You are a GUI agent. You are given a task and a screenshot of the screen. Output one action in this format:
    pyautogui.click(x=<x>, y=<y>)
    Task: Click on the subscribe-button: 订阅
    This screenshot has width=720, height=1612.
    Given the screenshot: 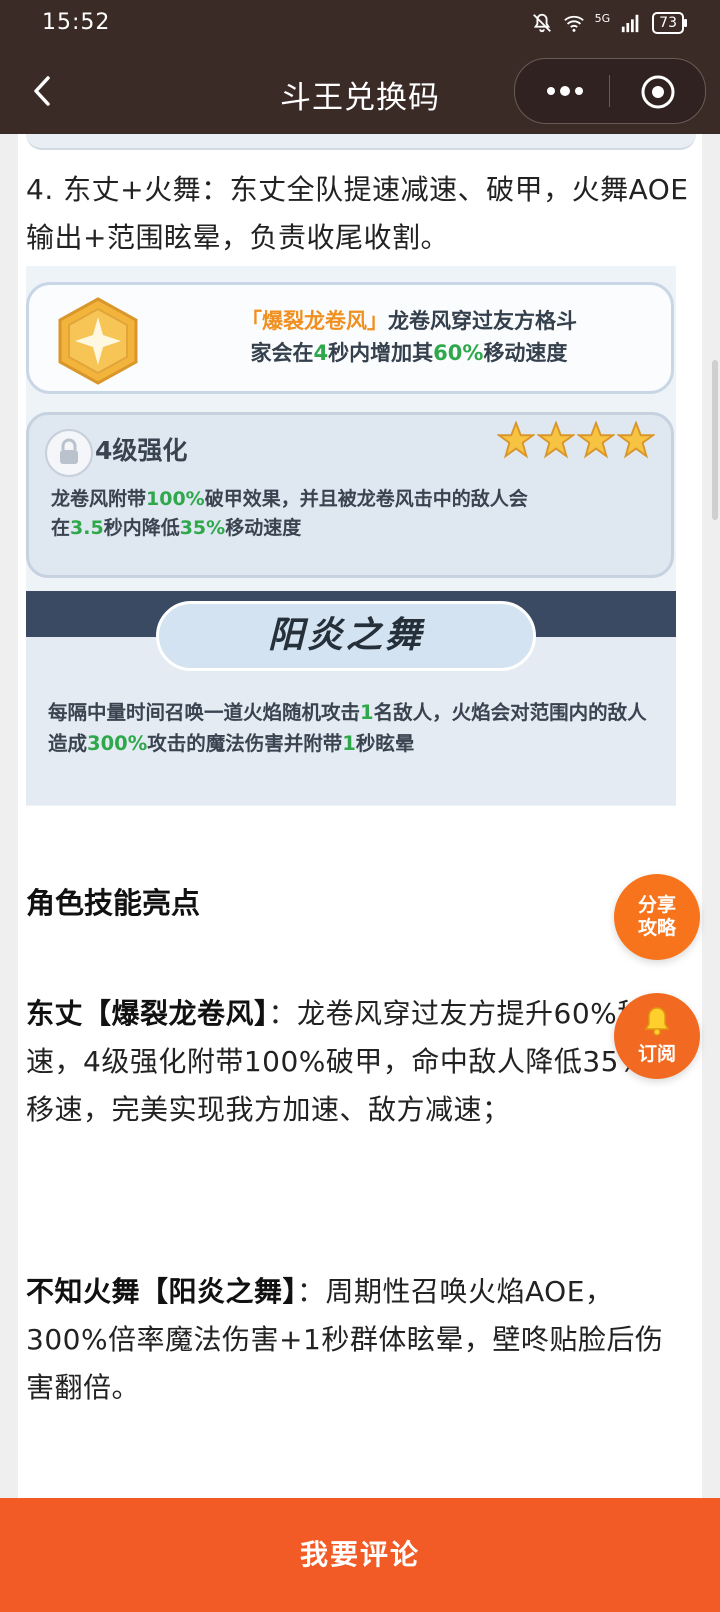 What is the action you would take?
    pyautogui.click(x=657, y=1036)
    